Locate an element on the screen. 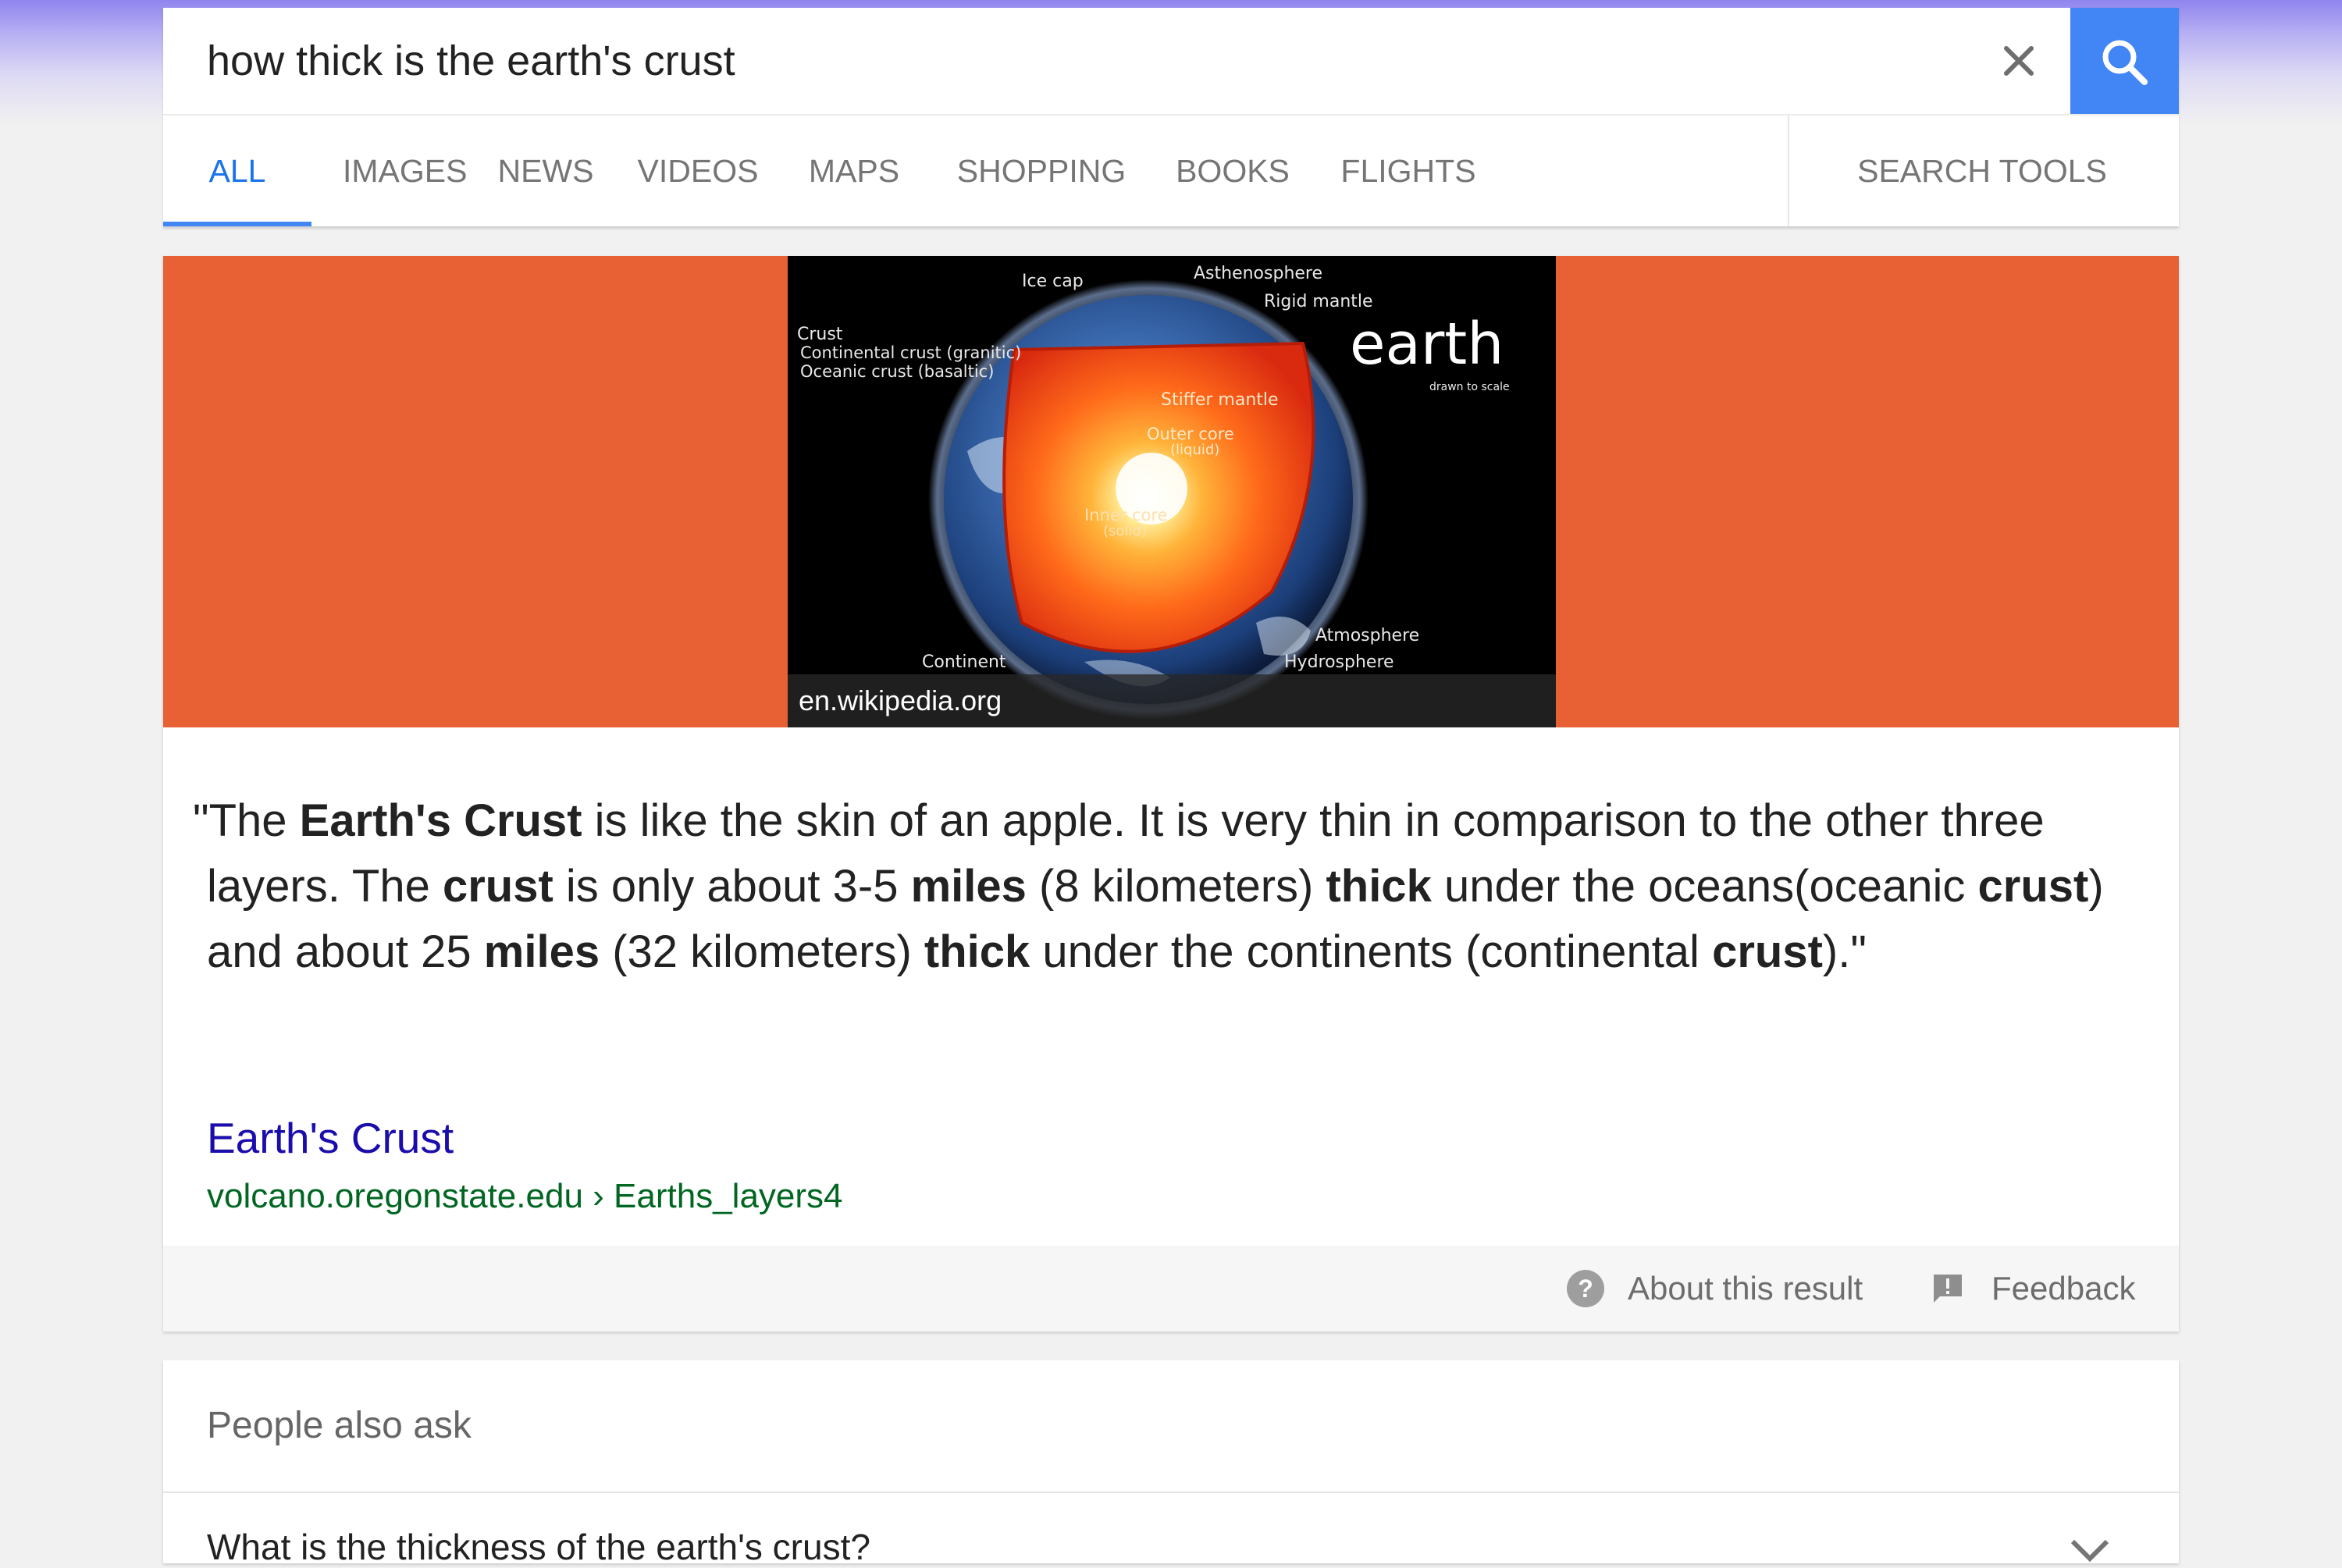 This screenshot has width=2342, height=1568. about-this-result-label: About this result is located at coordinates (1746, 1288).